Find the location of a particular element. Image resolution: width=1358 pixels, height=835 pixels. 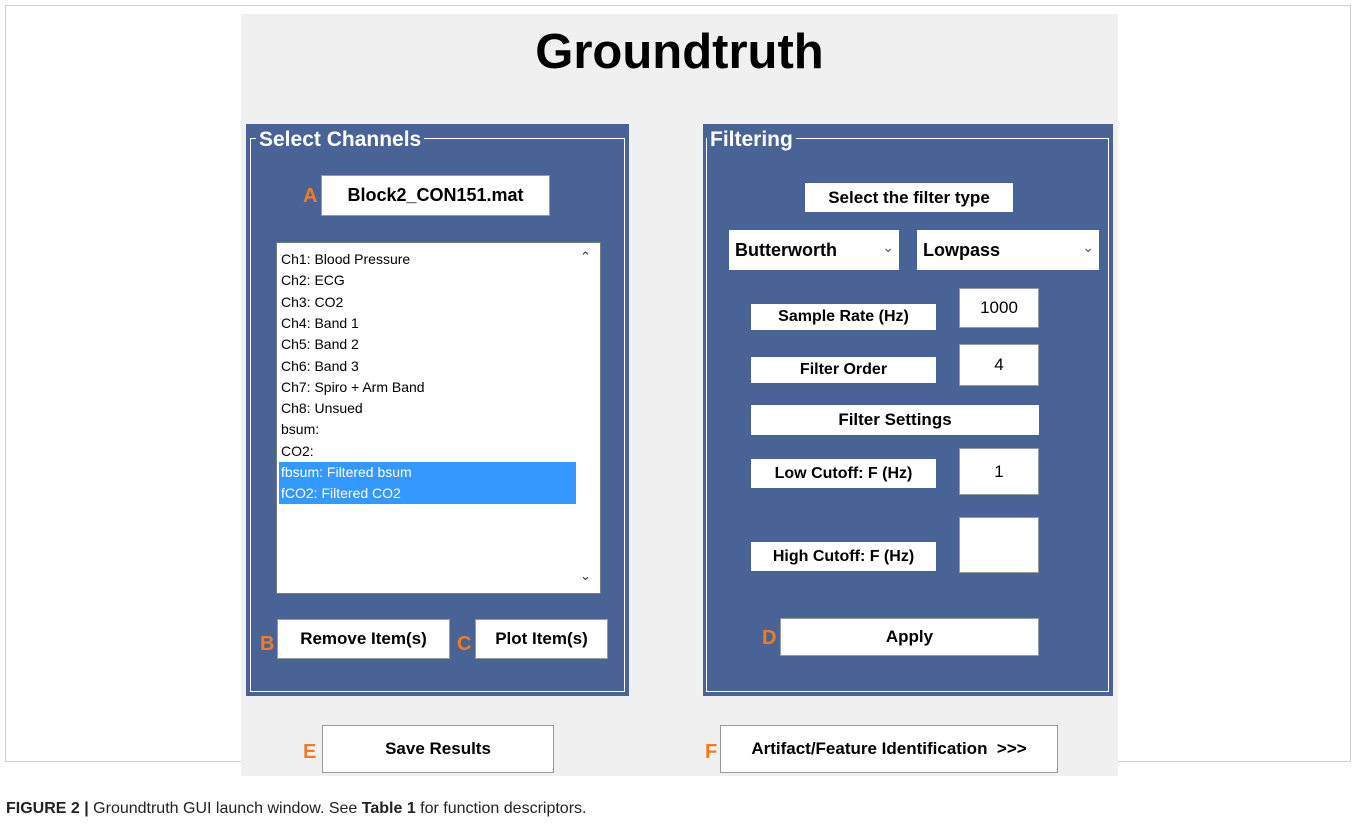

artifact-feature-identification-button: Artifact/Feature Identification >>> is located at coordinates (889, 749).